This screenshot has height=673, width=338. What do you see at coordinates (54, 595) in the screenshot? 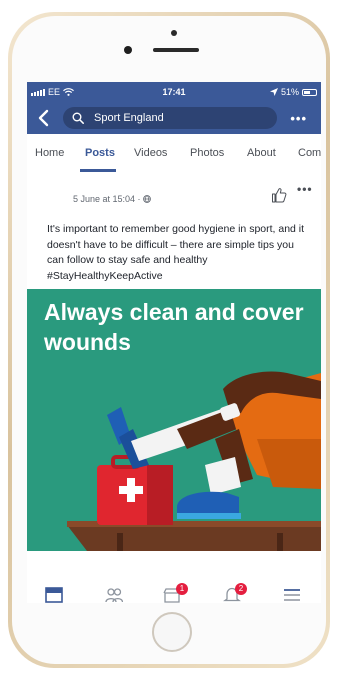
I see `news-feed-icon` at bounding box center [54, 595].